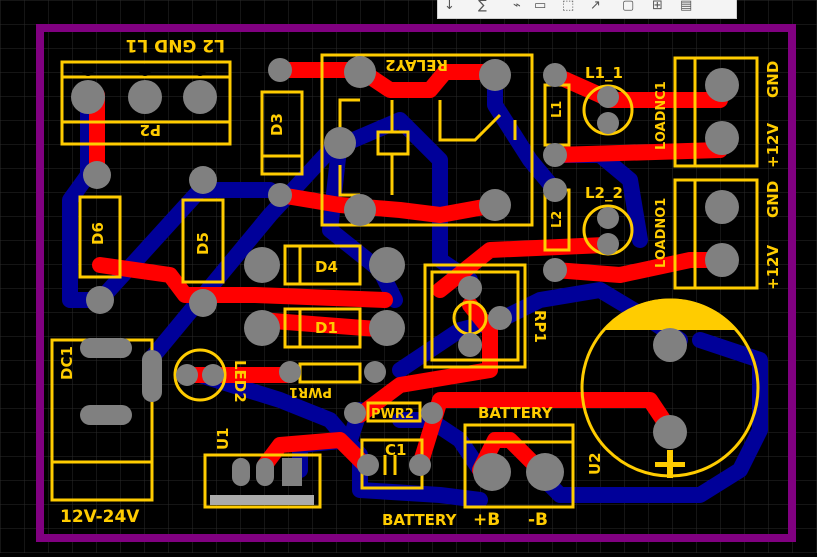 The height and width of the screenshot is (557, 817). Describe the element at coordinates (555, 75) in the screenshot. I see `l1-pad-a` at that location.